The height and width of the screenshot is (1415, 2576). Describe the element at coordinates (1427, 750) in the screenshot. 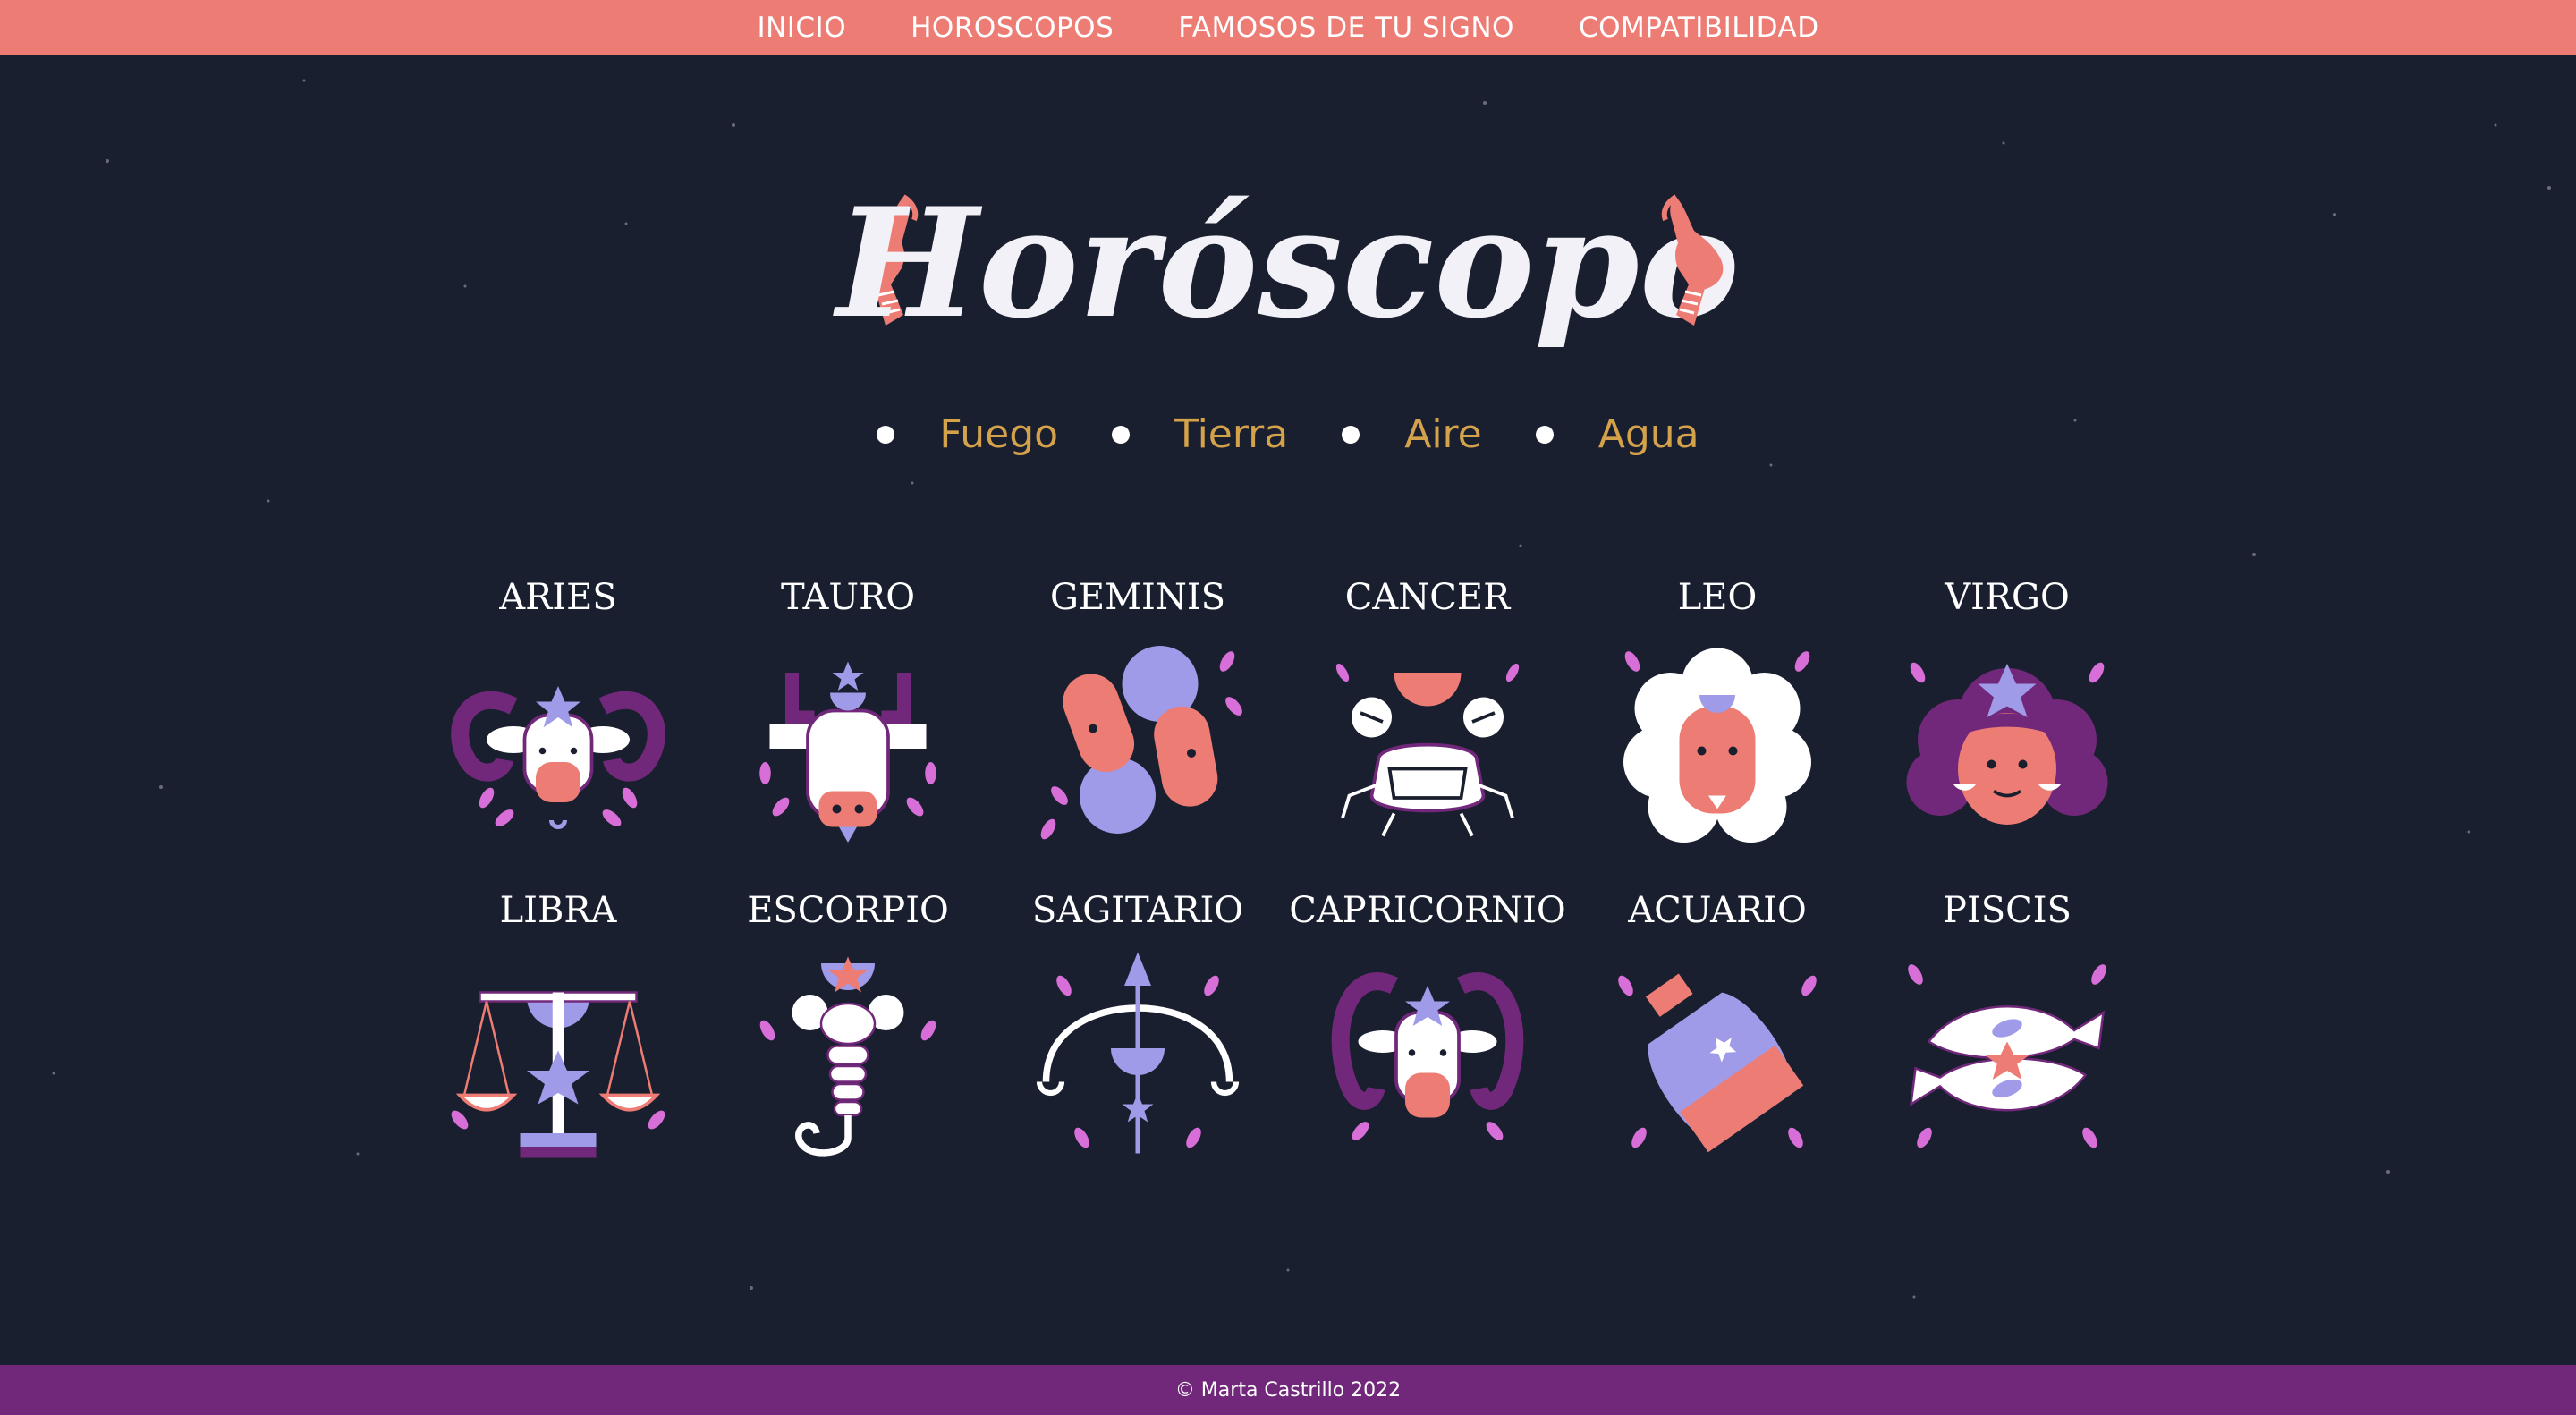

I see `cancer-icon` at that location.